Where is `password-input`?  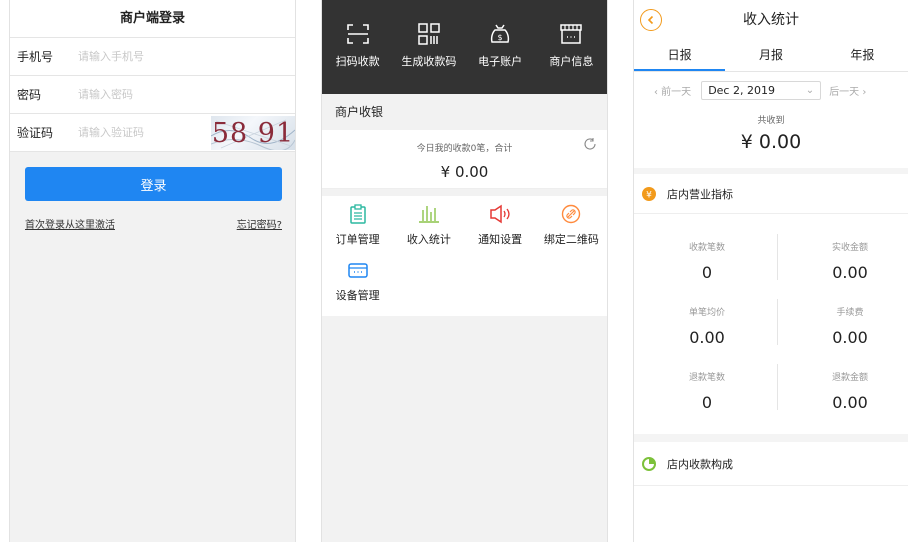 password-input is located at coordinates (179, 94).